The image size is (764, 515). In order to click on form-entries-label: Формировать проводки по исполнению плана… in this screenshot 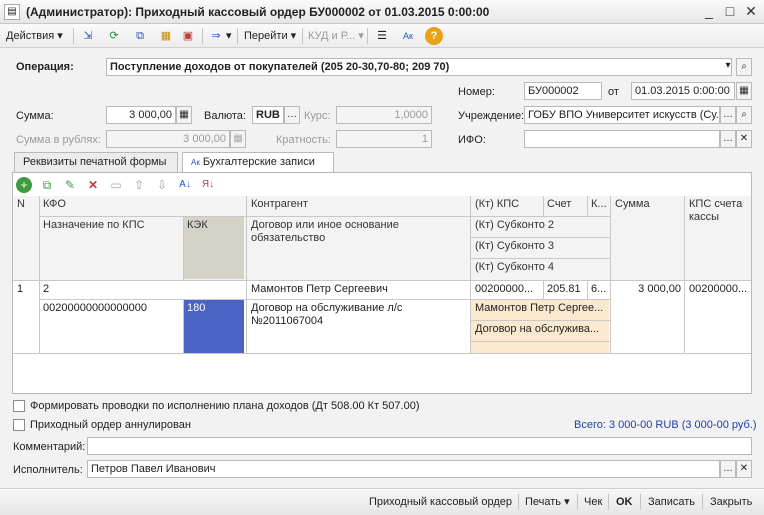, I will do `click(225, 406)`.